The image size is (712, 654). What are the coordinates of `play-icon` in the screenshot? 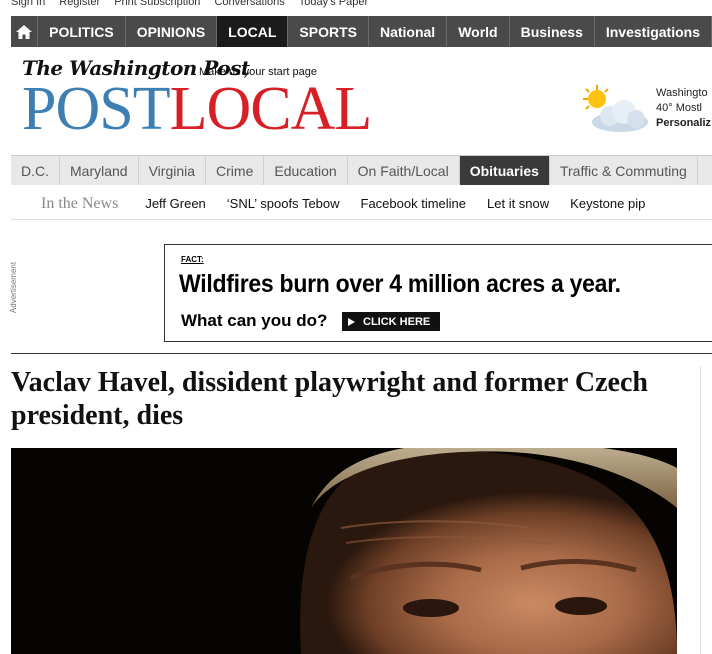 It's located at (351, 321).